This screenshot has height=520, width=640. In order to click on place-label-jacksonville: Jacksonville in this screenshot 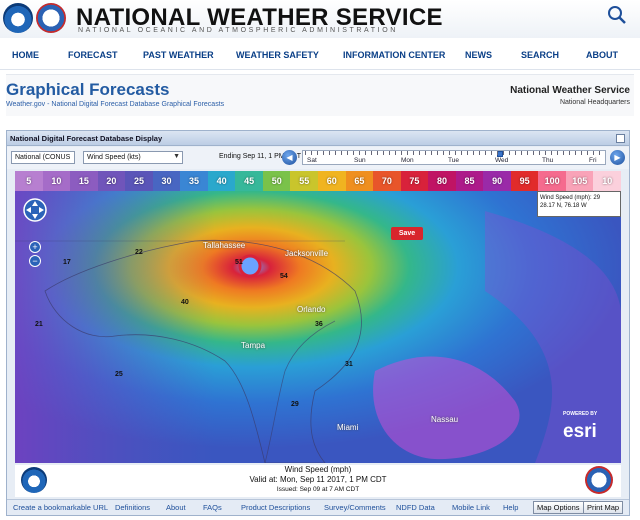, I will do `click(307, 253)`.